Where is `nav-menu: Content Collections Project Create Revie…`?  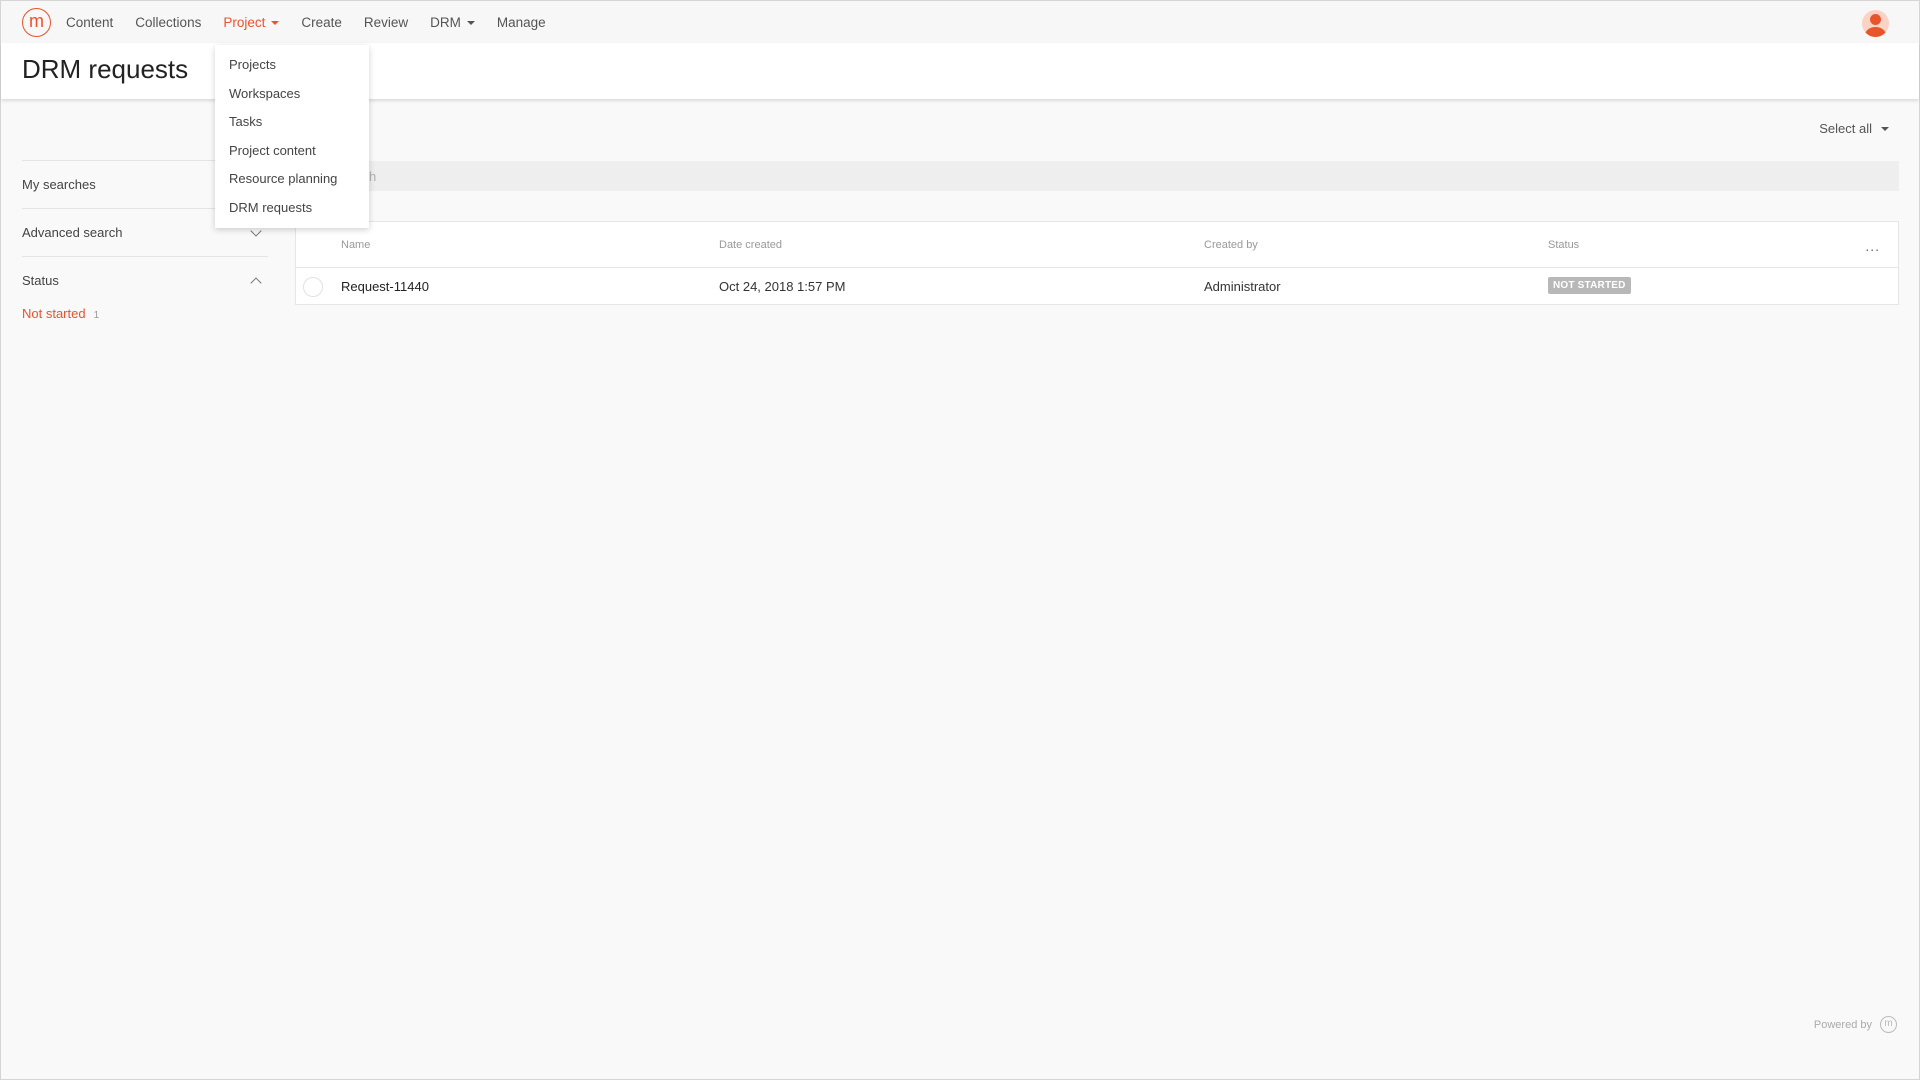
nav-menu: Content Collections Project Create Revie… is located at coordinates (317, 22).